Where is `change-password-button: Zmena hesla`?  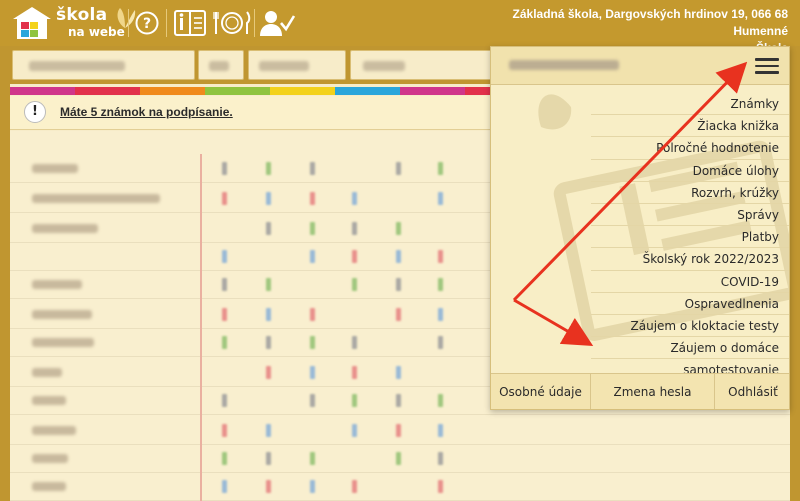 change-password-button: Zmena hesla is located at coordinates (653, 391).